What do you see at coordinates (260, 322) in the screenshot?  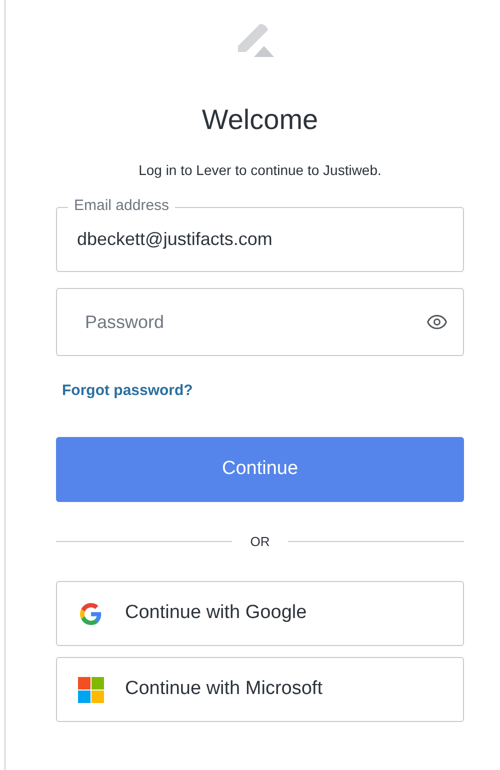 I see `password-field: Password` at bounding box center [260, 322].